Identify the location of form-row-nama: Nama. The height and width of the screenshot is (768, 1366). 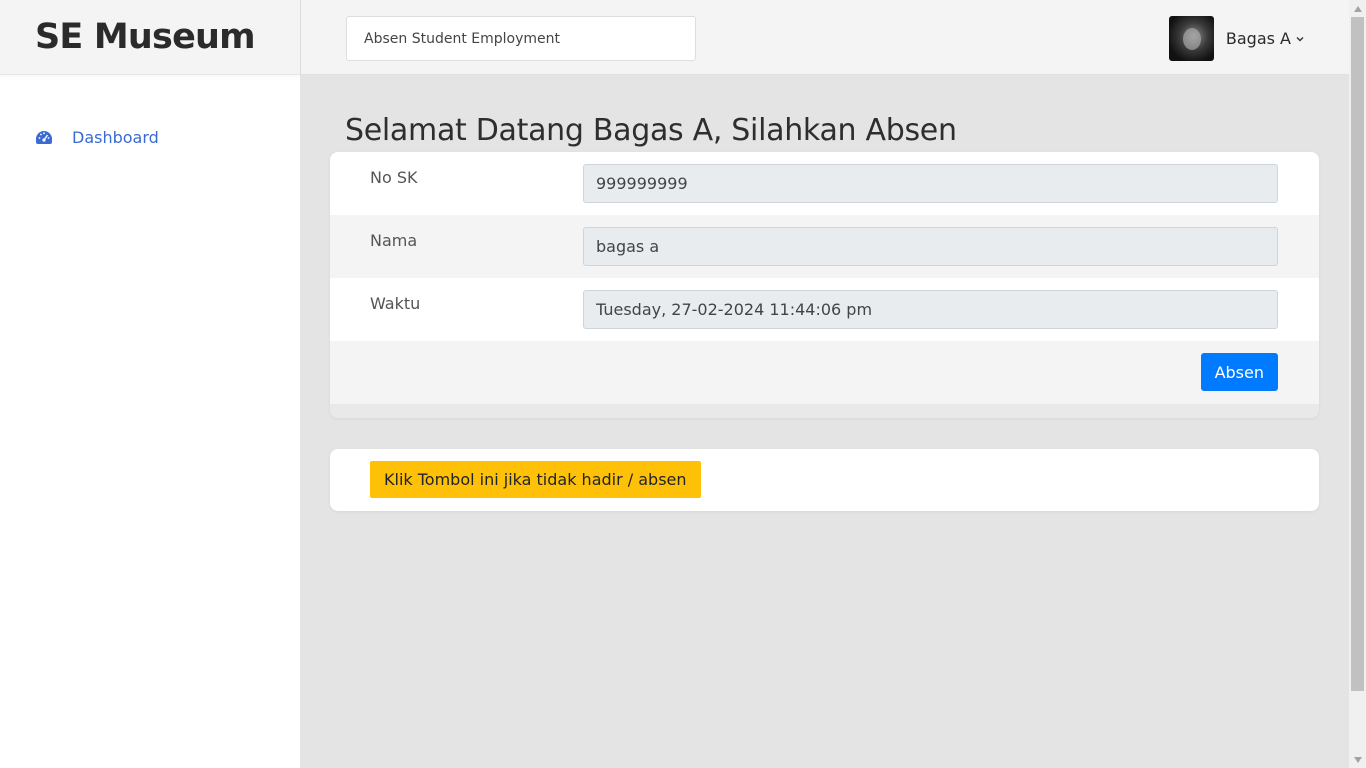
(824, 246).